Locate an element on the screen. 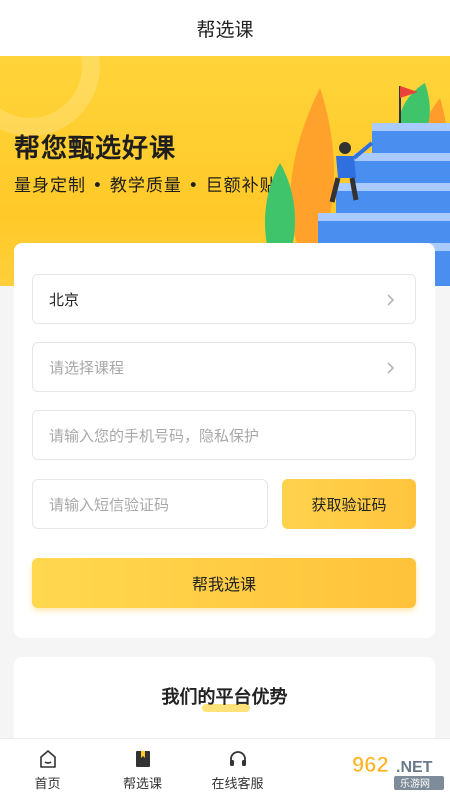  city-select: 北京 is located at coordinates (224, 299).